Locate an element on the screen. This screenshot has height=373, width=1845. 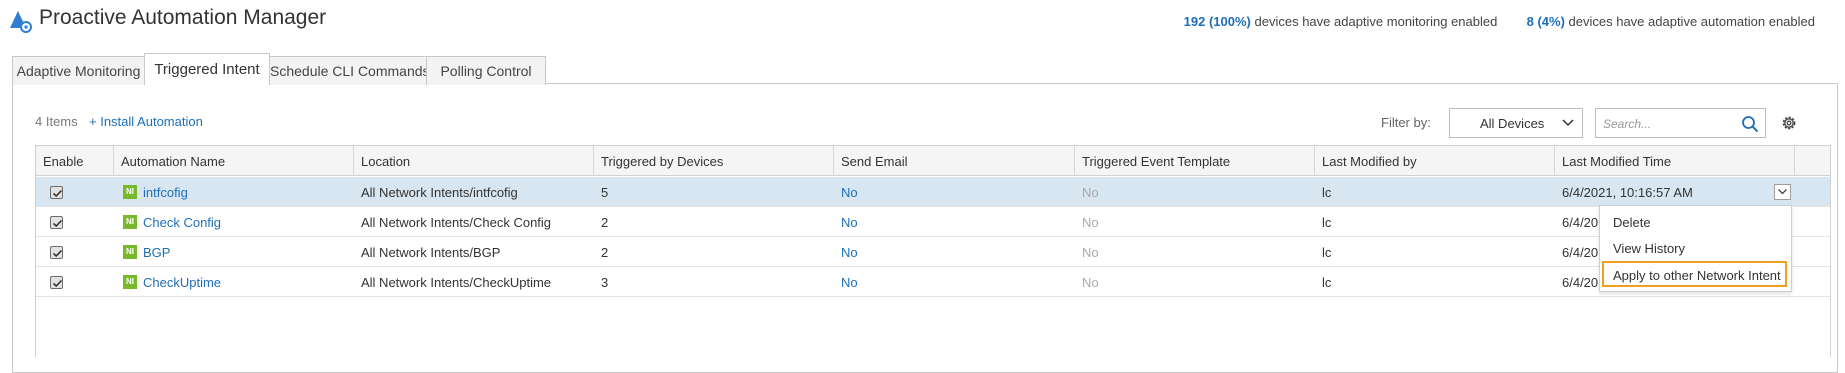
menu-item-delete: Delete is located at coordinates (1695, 222).